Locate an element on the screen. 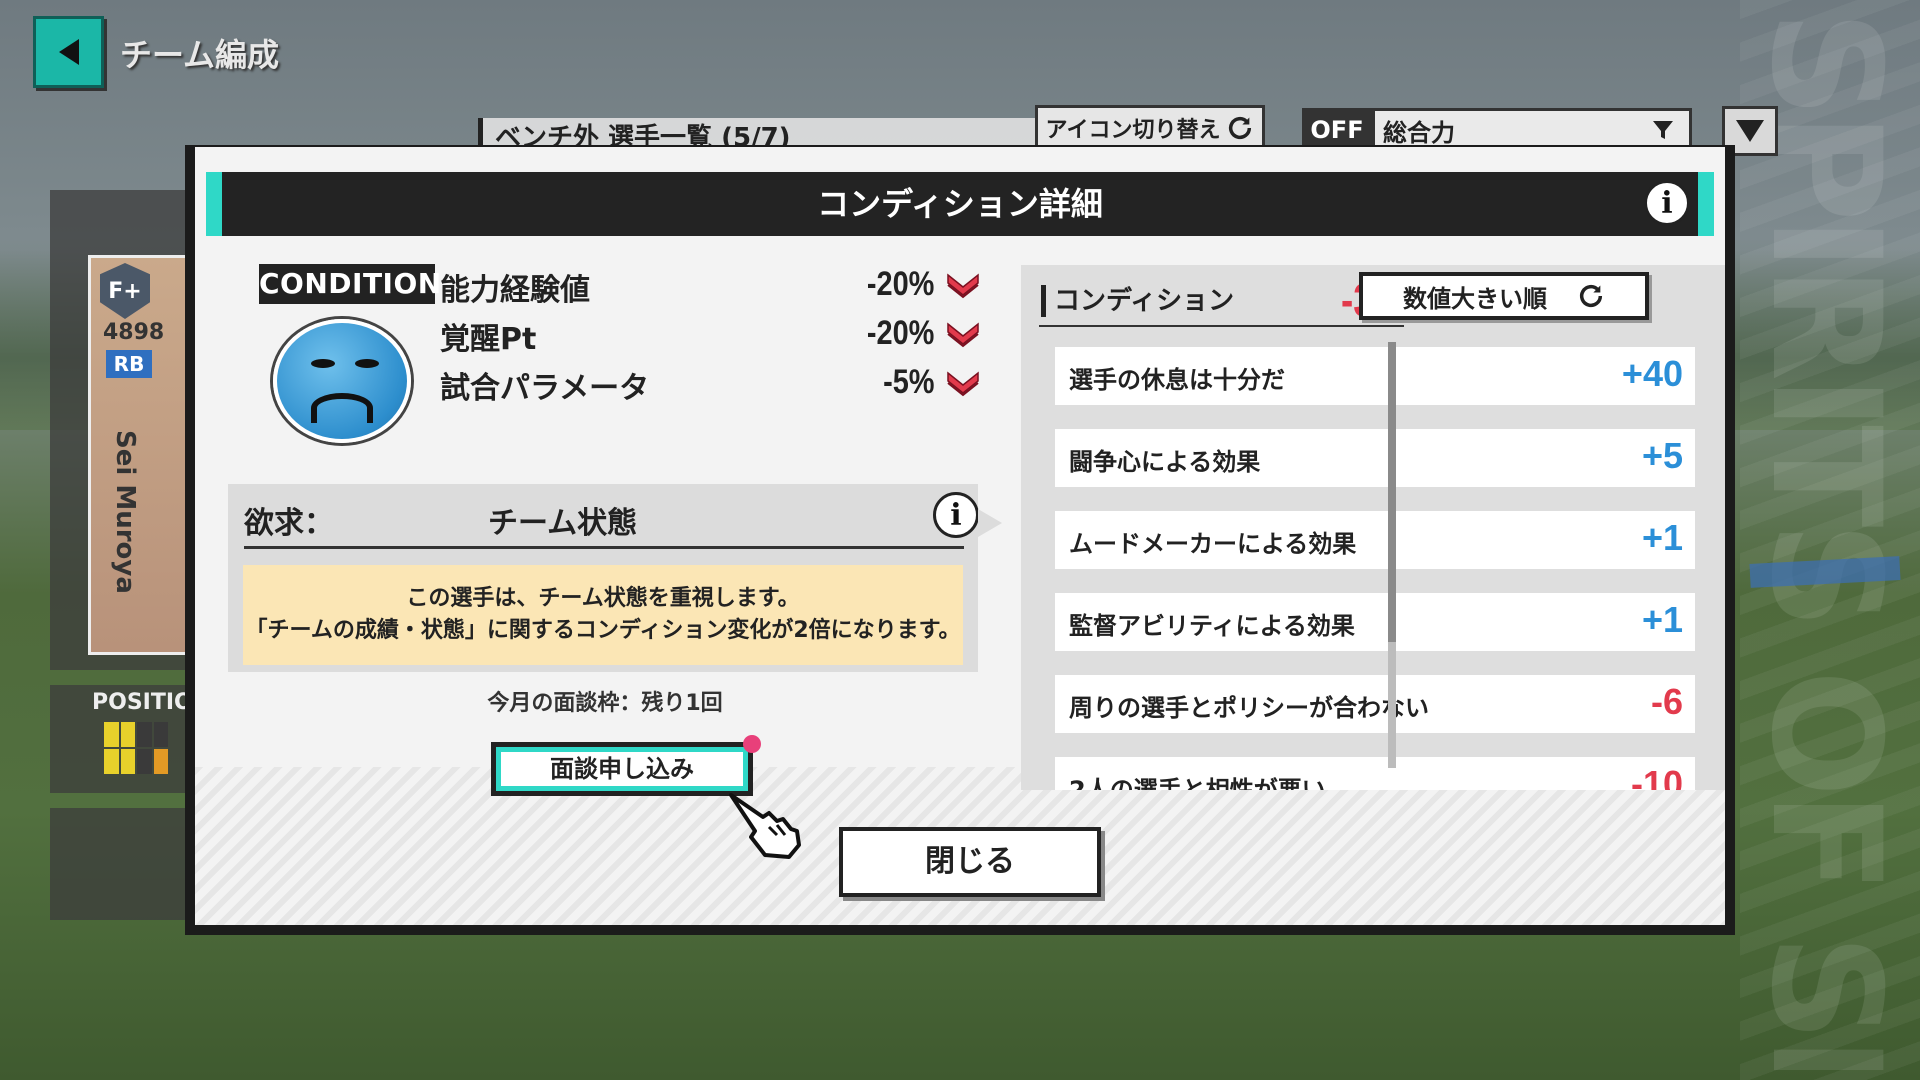  factor-value: -10 is located at coordinates (1656, 776).